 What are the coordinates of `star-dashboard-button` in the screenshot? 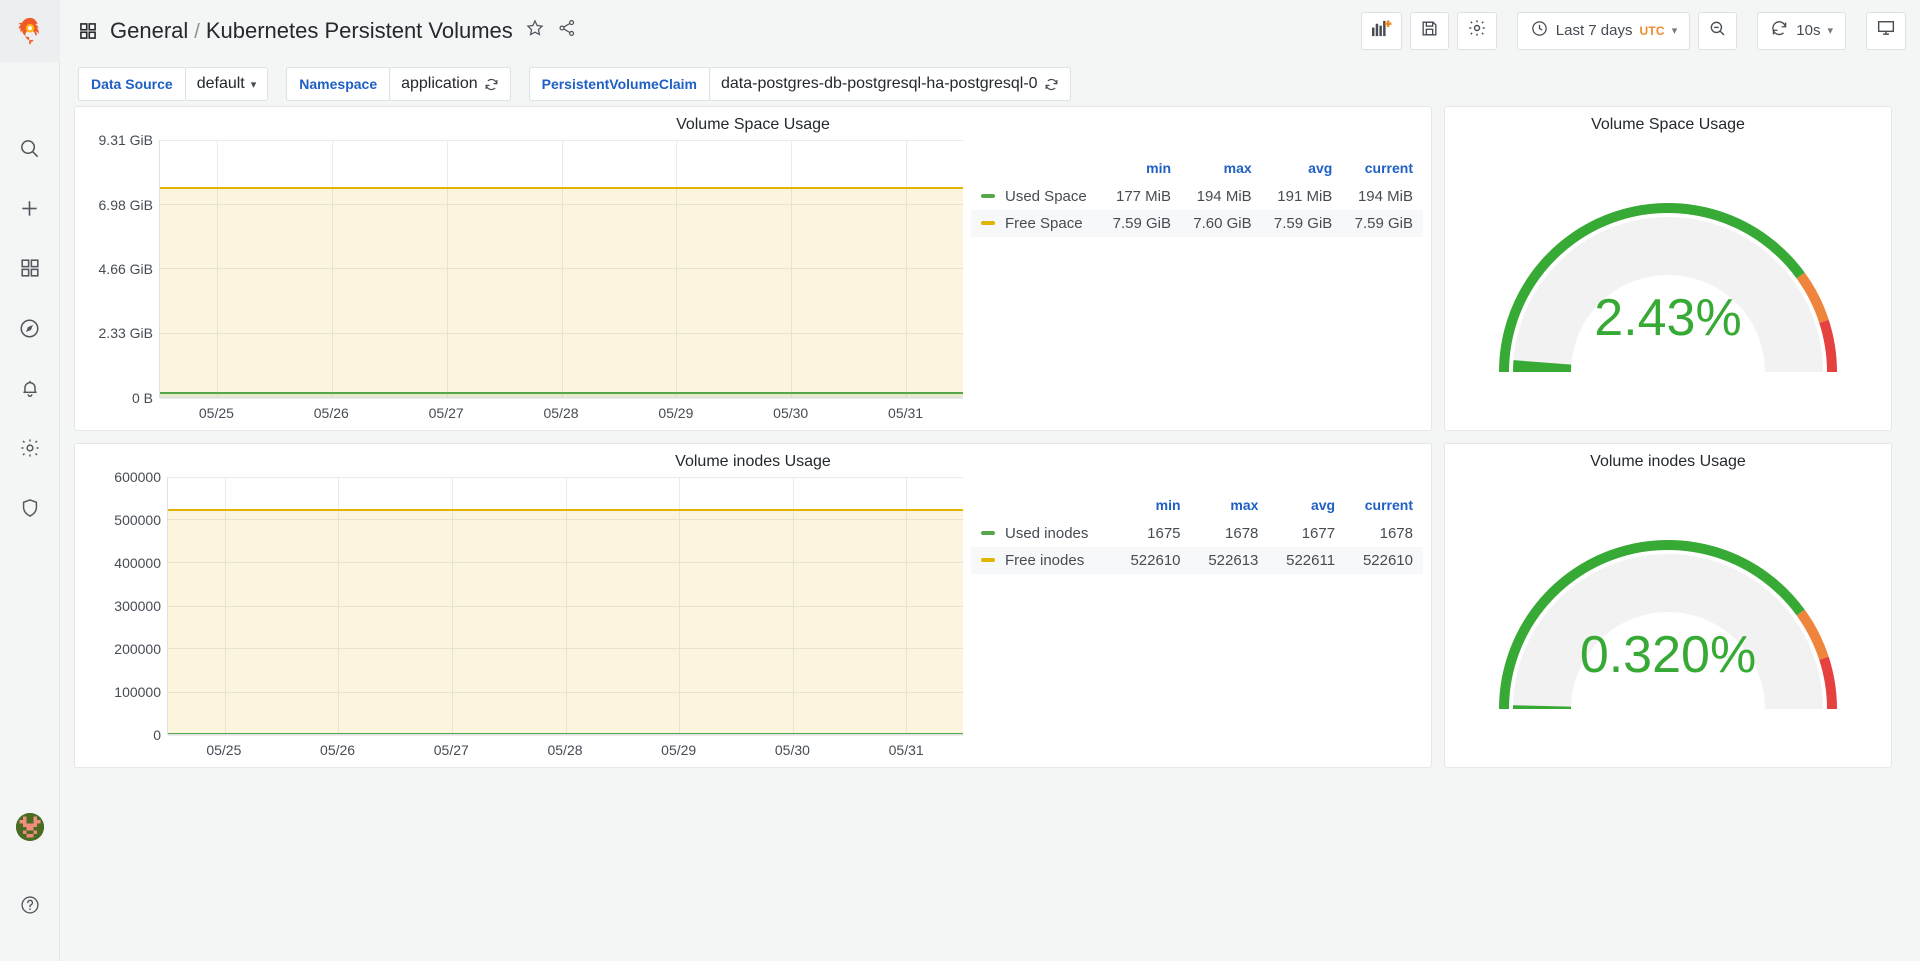 It's located at (535, 30).